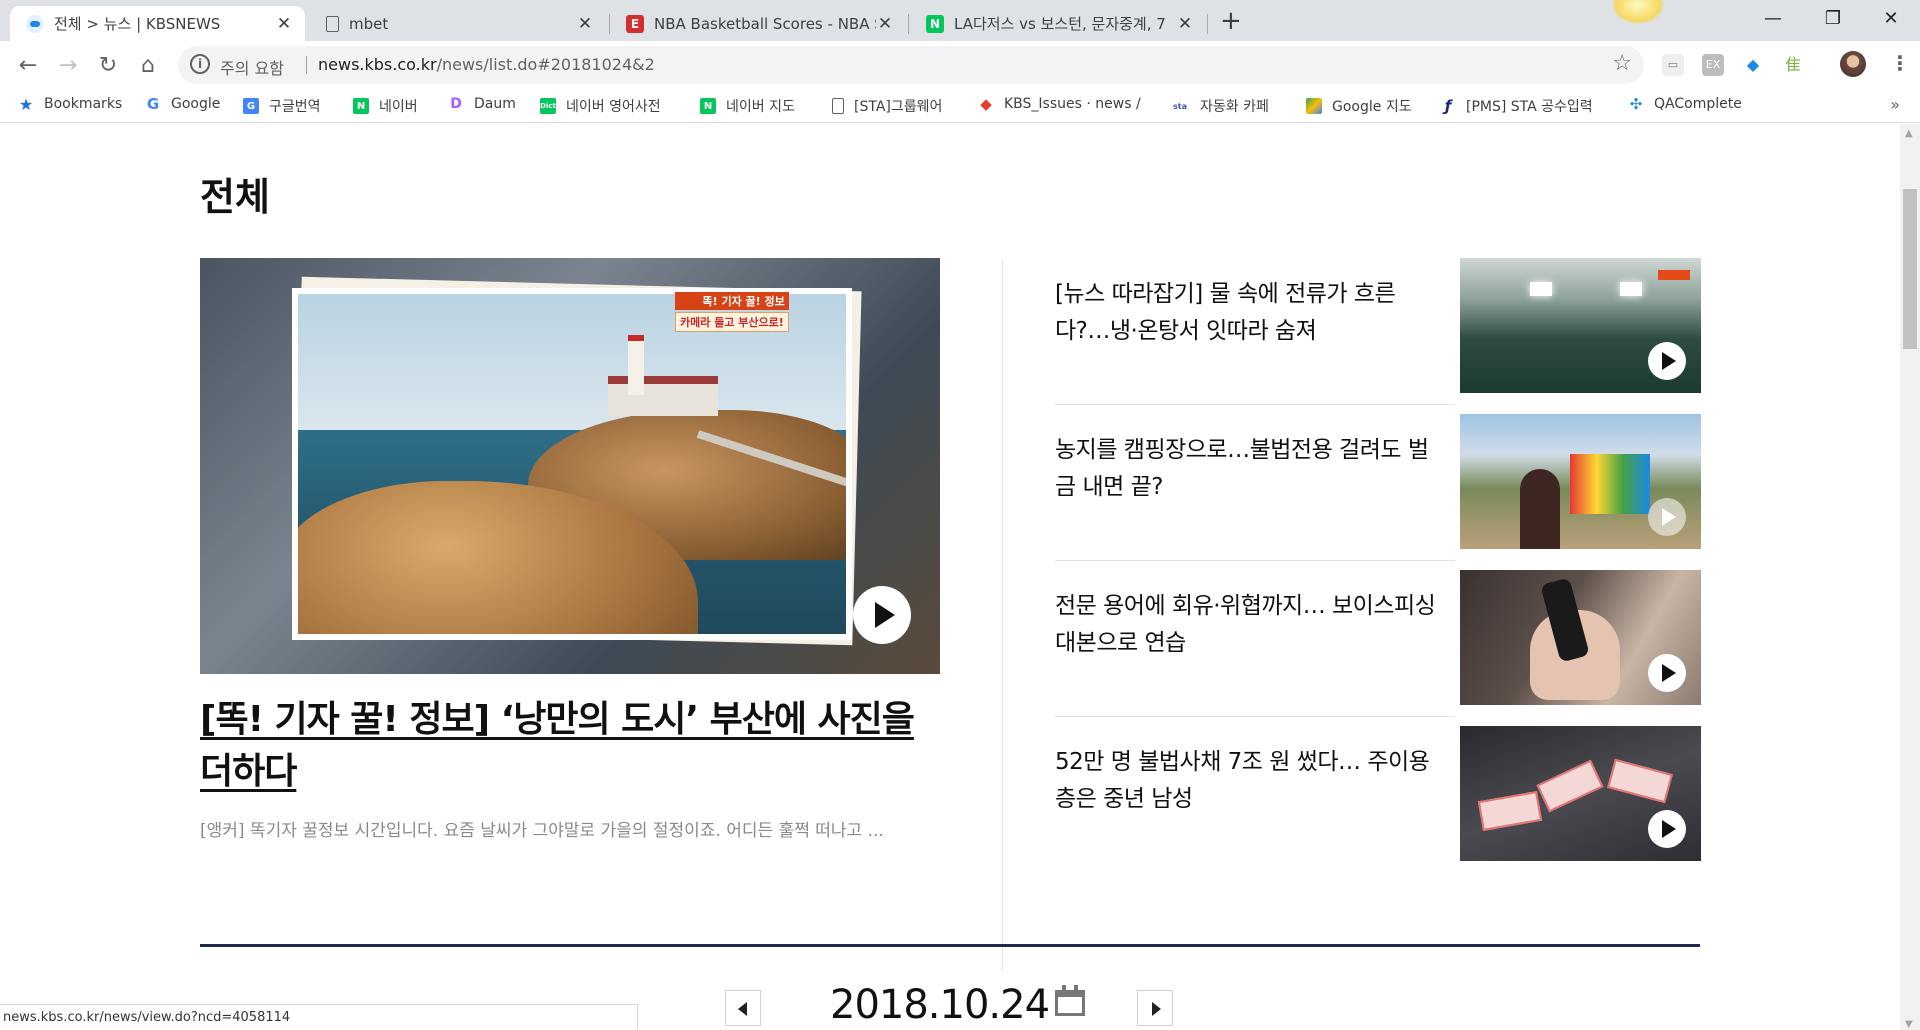 This screenshot has height=1030, width=1920. Describe the element at coordinates (1155, 1008) in the screenshot. I see `next-date-button` at that location.